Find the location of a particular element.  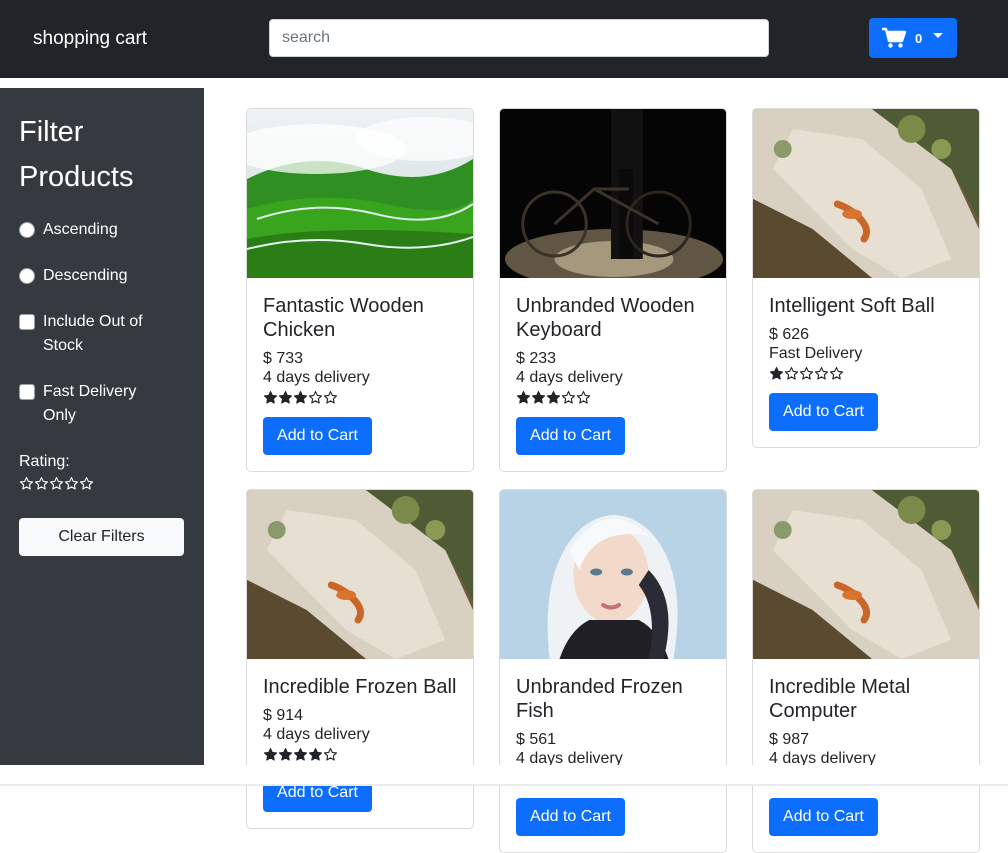

rating-filter-stars is located at coordinates (56, 483).